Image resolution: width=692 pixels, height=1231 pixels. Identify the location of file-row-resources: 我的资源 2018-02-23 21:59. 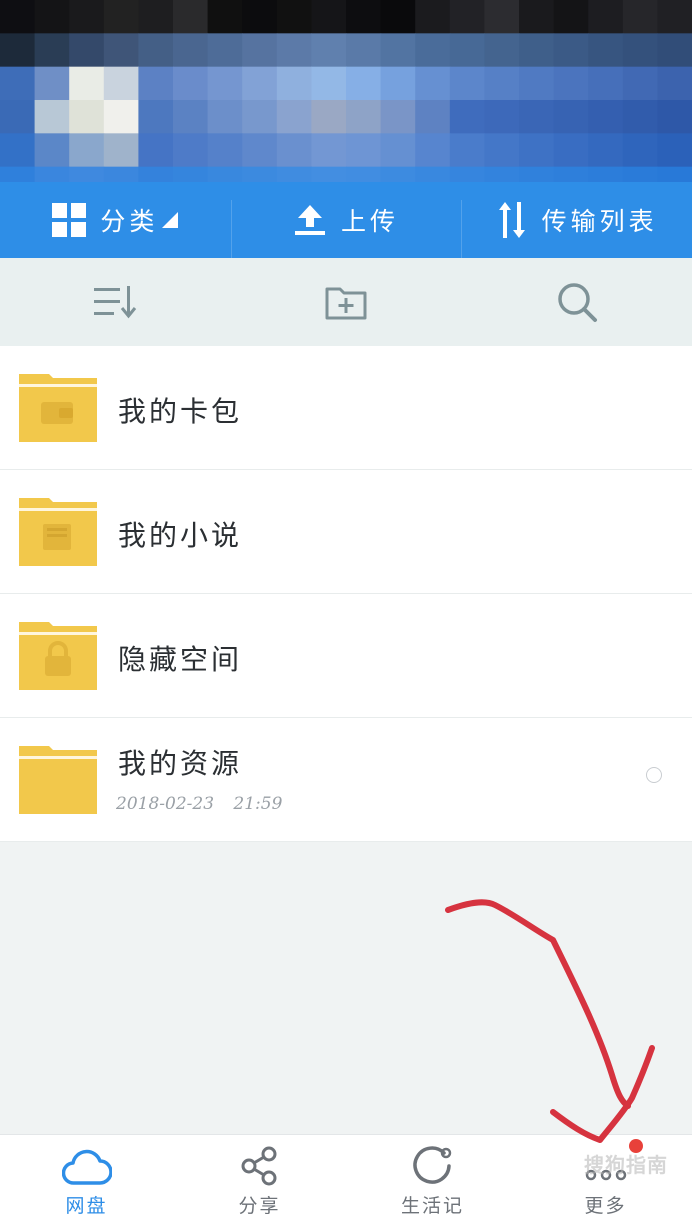
(346, 780).